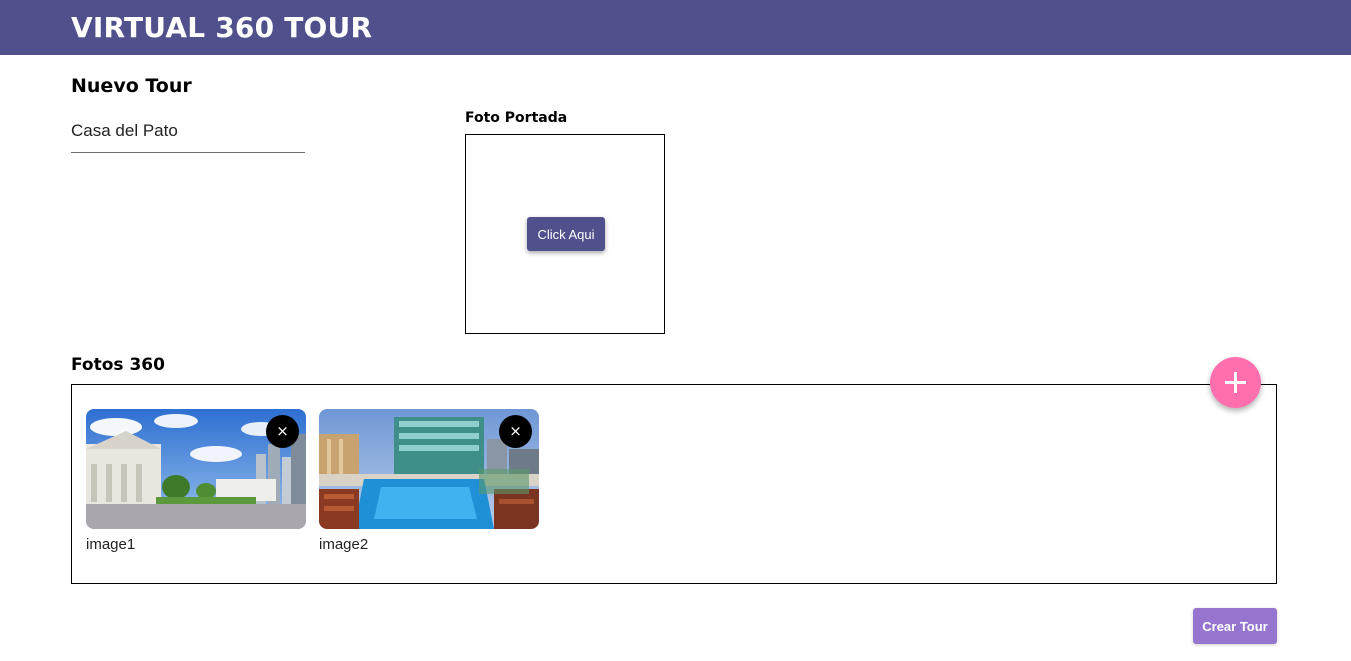  What do you see at coordinates (111, 544) in the screenshot?
I see `photo-caption: image1` at bounding box center [111, 544].